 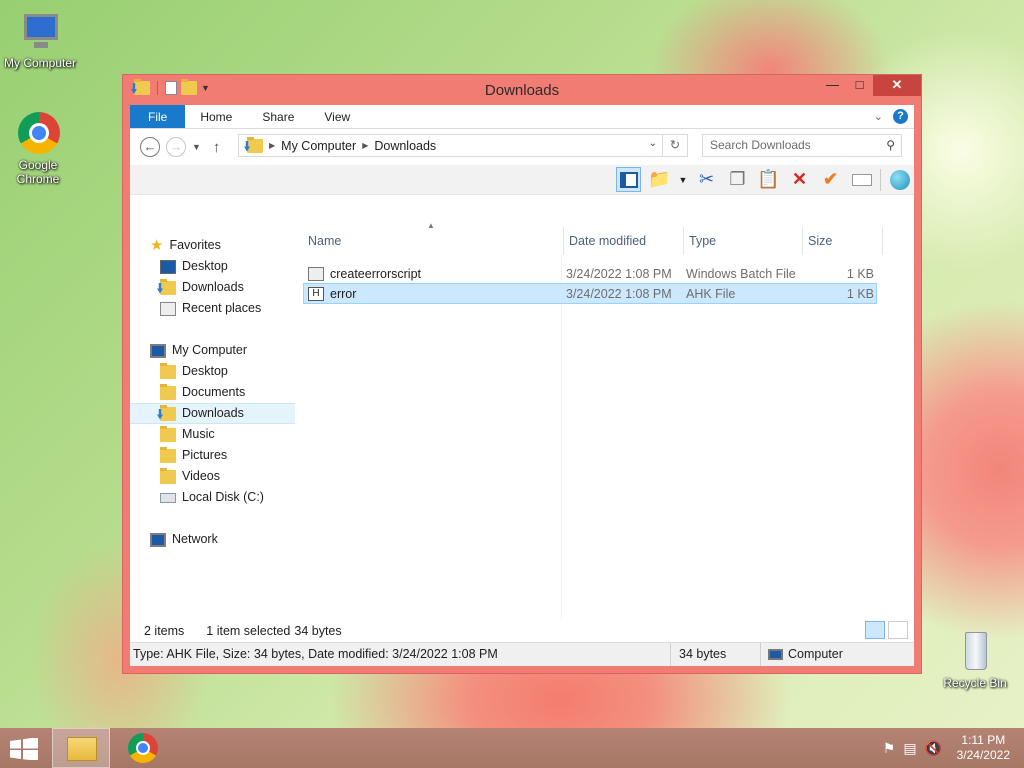 What do you see at coordinates (217, 147) in the screenshot?
I see `up-button: ↑` at bounding box center [217, 147].